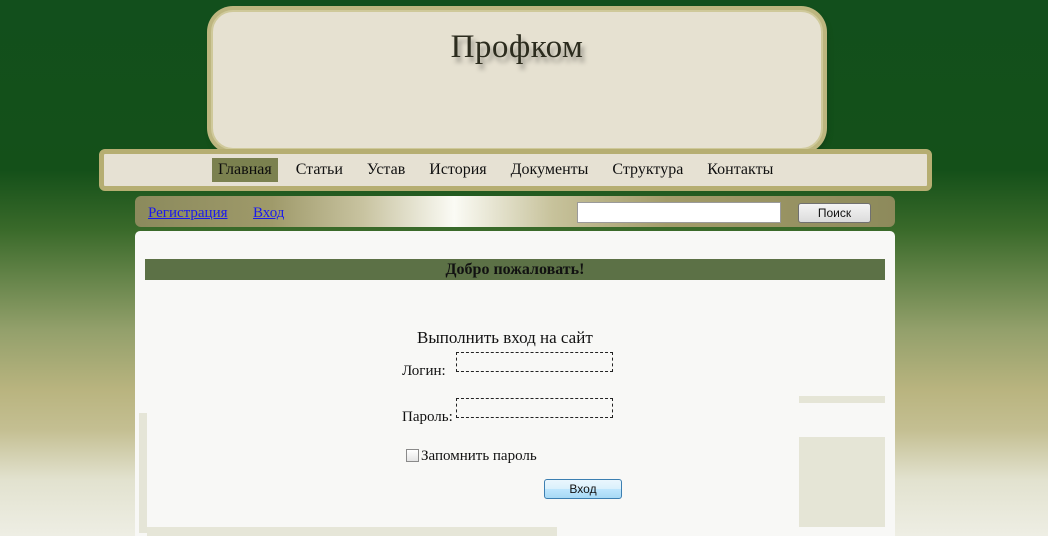 This screenshot has width=1048, height=536. I want to click on nav-item-history: История, so click(457, 170).